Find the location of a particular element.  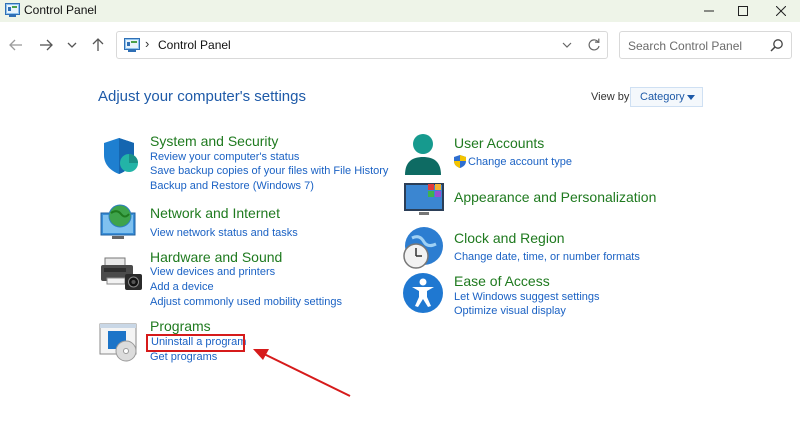

link-review-status: Review your computer's status is located at coordinates (224, 157).